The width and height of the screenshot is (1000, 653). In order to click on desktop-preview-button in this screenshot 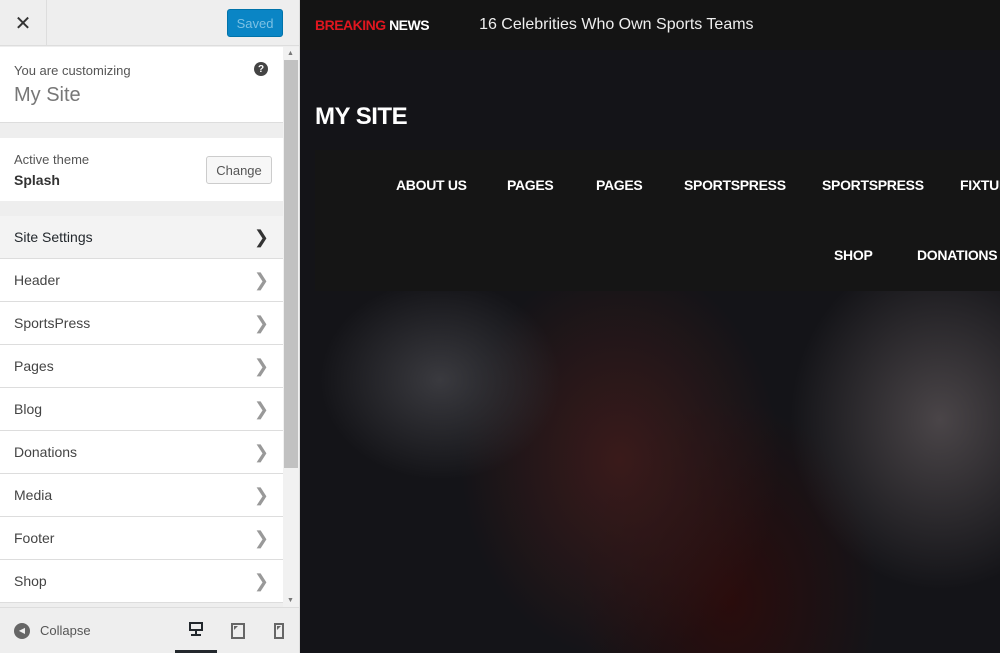, I will do `click(196, 630)`.